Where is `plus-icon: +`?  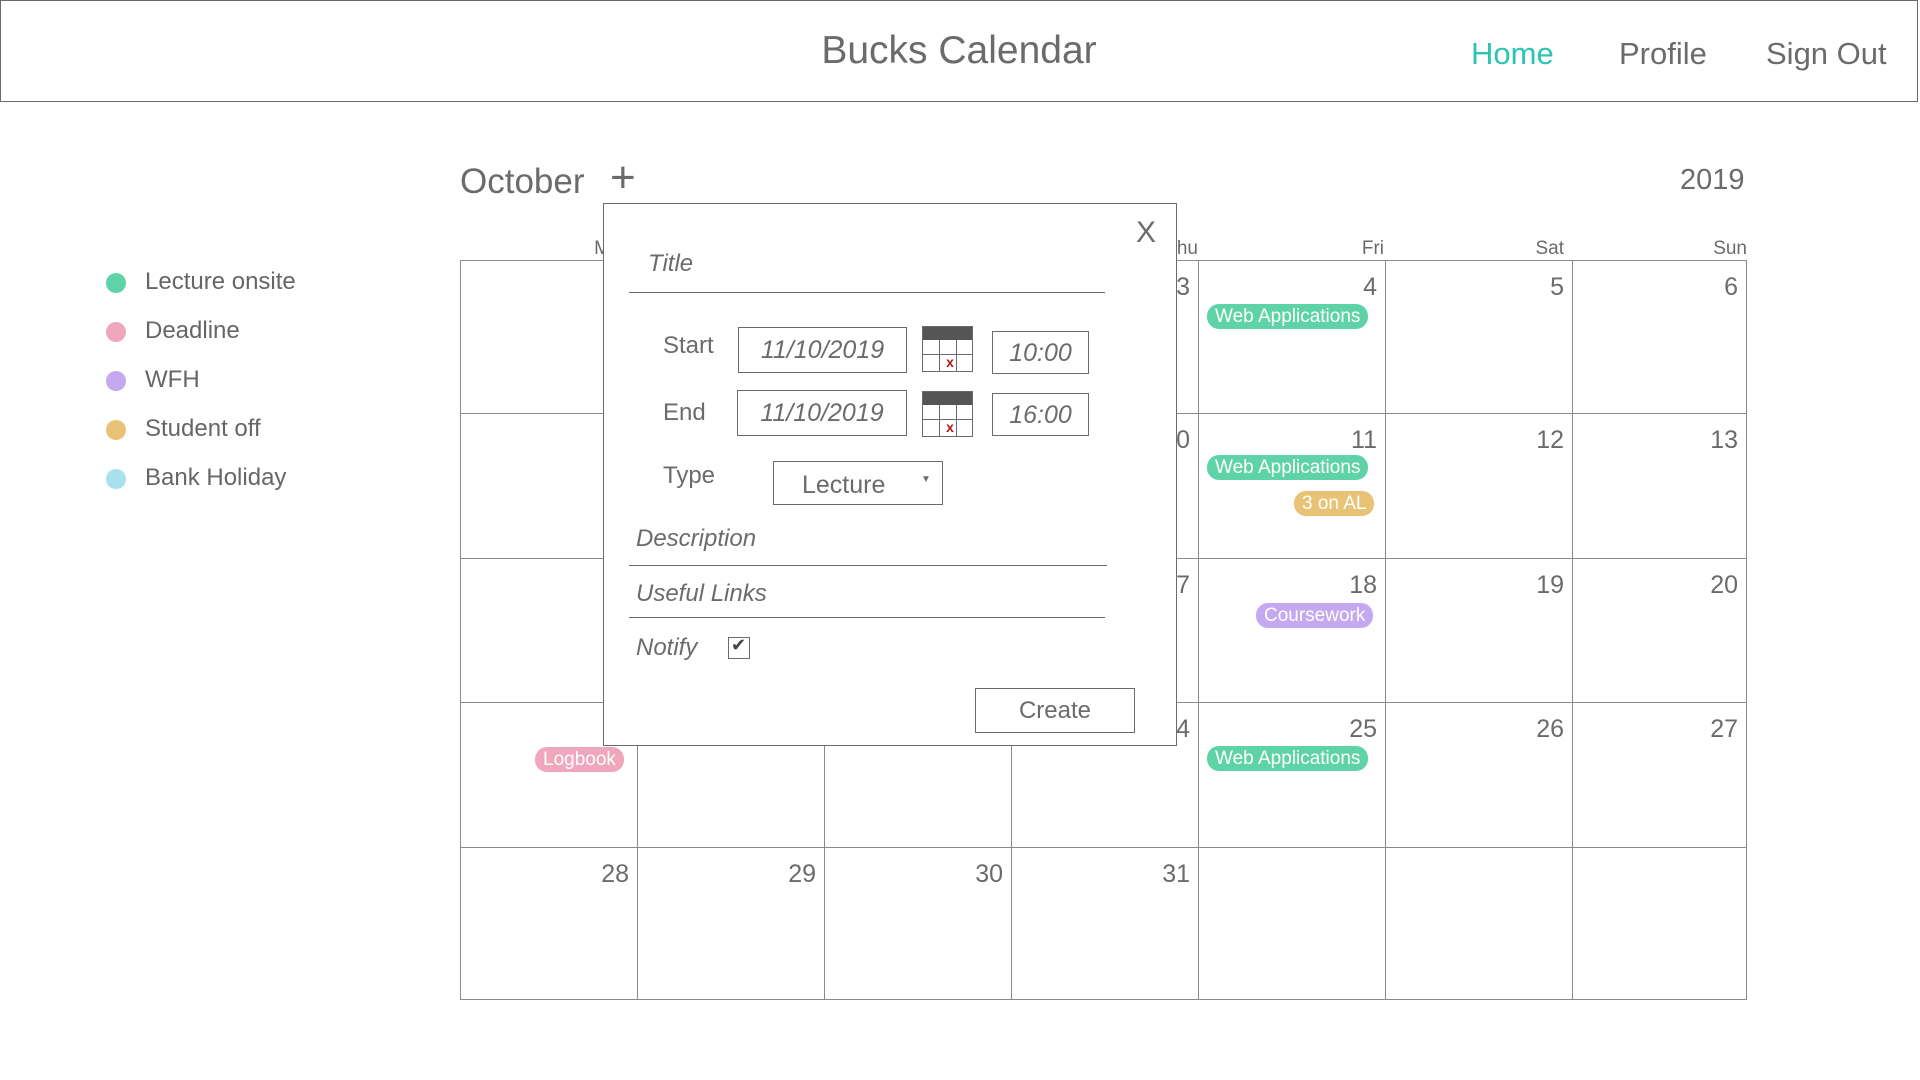
plus-icon: + is located at coordinates (623, 177).